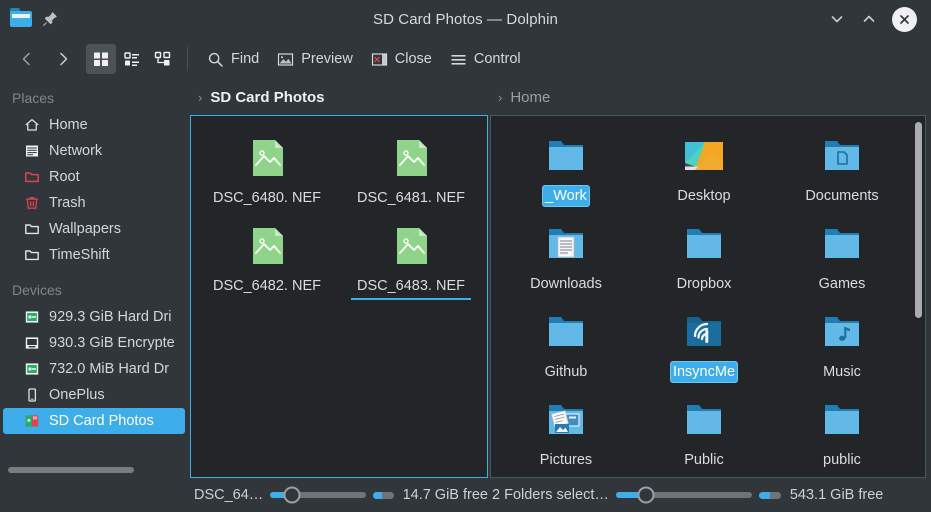 This screenshot has height=512, width=931. Describe the element at coordinates (27, 59) in the screenshot. I see `back-button` at that location.